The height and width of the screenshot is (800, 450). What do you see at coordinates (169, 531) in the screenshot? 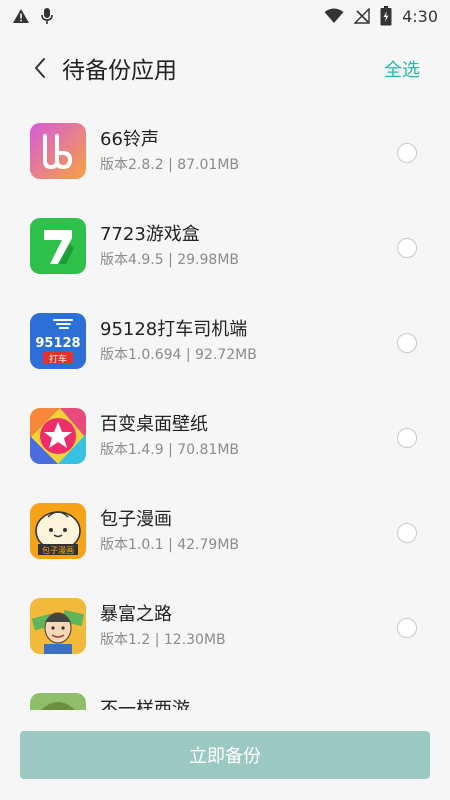
I see `app-text: 包子漫画 版本1.0.1 | 42.79MB` at bounding box center [169, 531].